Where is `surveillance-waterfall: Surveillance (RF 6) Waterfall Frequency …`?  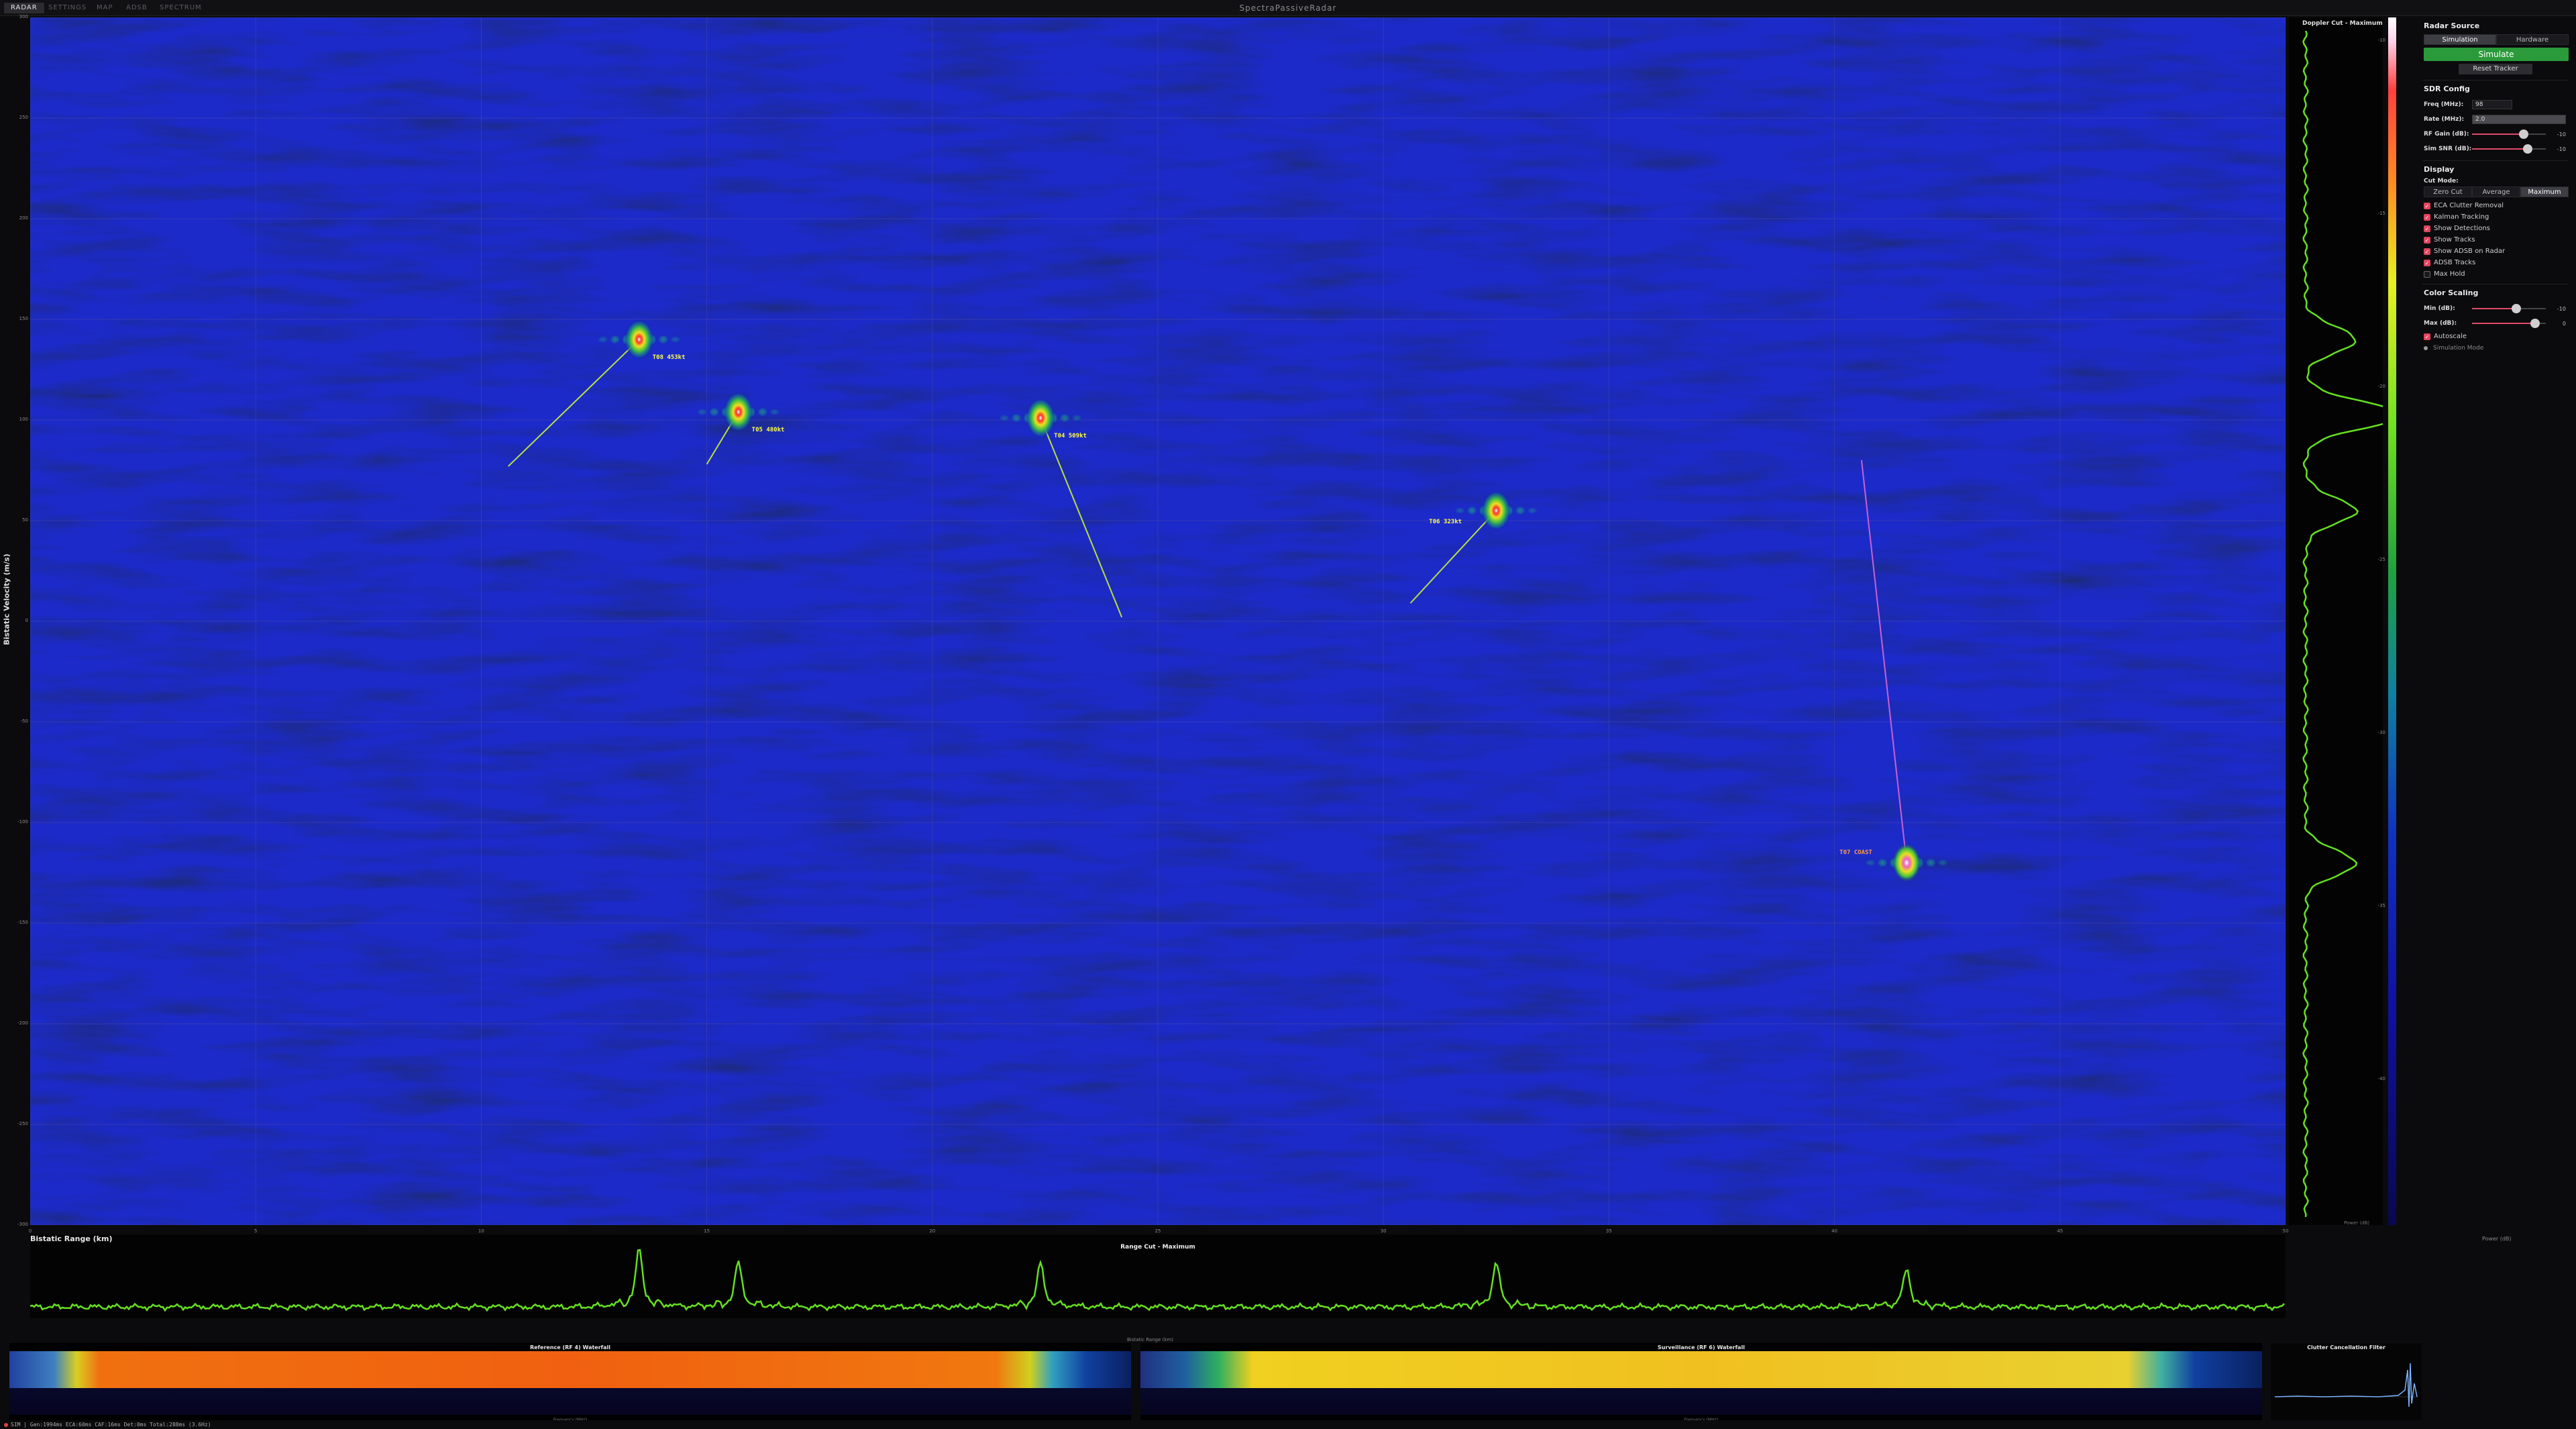 surveillance-waterfall: Surveillance (RF 6) Waterfall Frequency … is located at coordinates (1701, 1382).